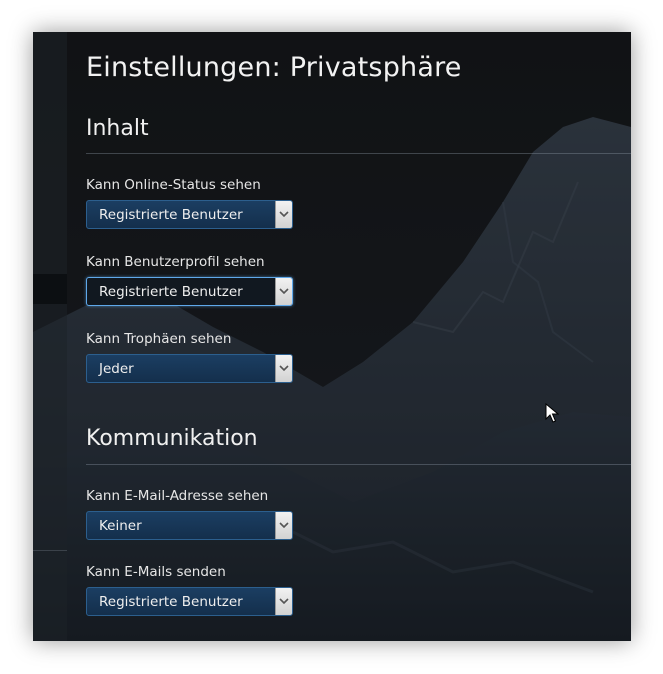 This screenshot has height=674, width=663. I want to click on section-heading-kommunikation: Kommunikation, so click(172, 438).